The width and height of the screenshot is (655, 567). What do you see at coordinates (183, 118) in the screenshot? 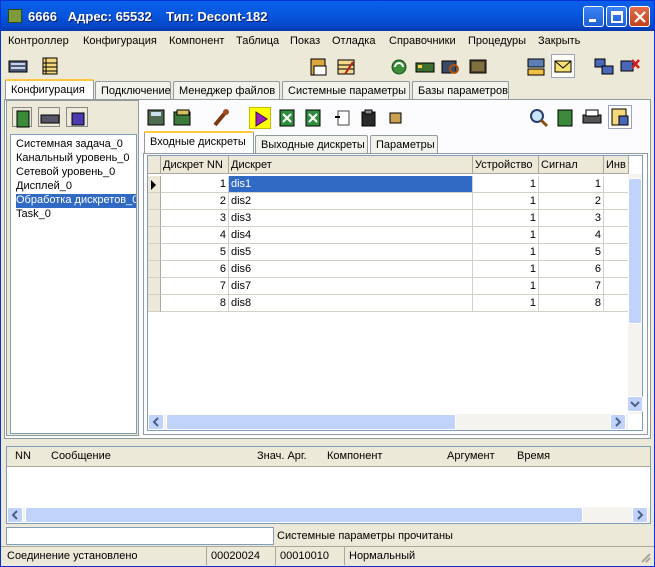
I see `load-table-icon` at bounding box center [183, 118].